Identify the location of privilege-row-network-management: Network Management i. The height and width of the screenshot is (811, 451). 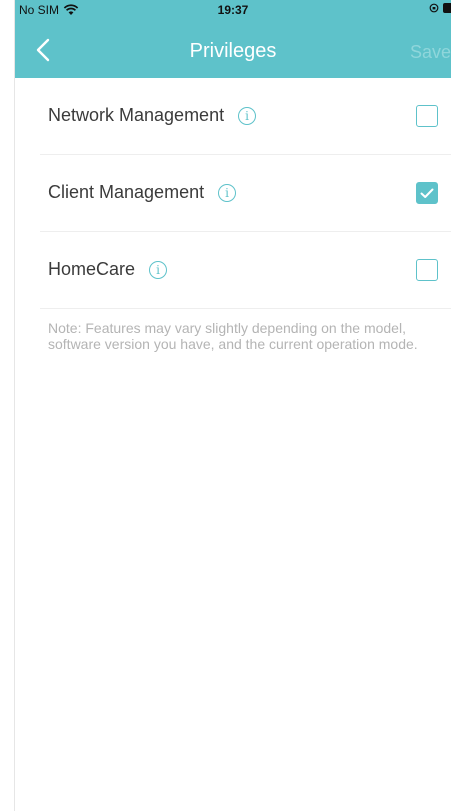
(245, 116).